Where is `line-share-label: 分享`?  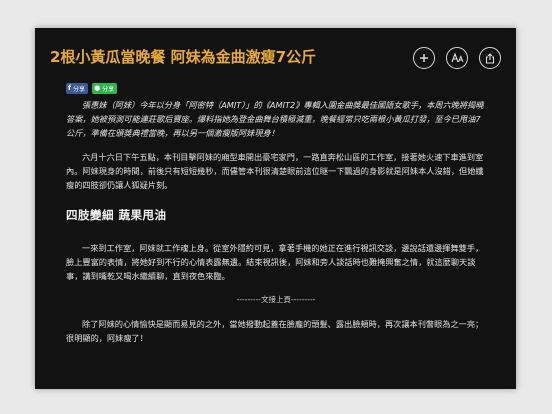 line-share-label: 分享 is located at coordinates (108, 89).